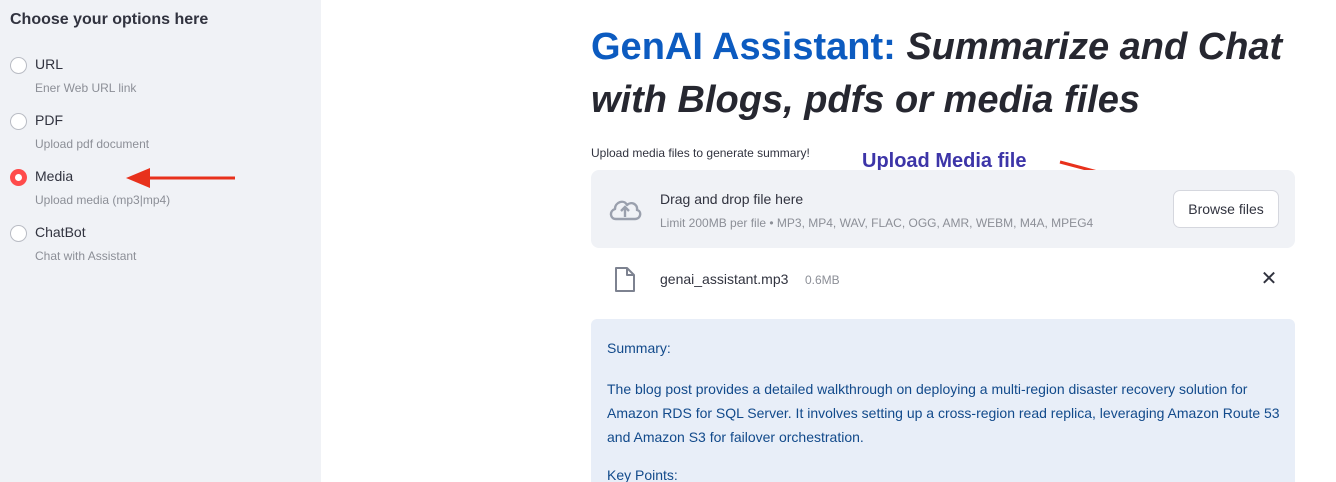 This screenshot has width=1336, height=482. Describe the element at coordinates (724, 279) in the screenshot. I see `file-name: genai_assistant.mp3` at that location.